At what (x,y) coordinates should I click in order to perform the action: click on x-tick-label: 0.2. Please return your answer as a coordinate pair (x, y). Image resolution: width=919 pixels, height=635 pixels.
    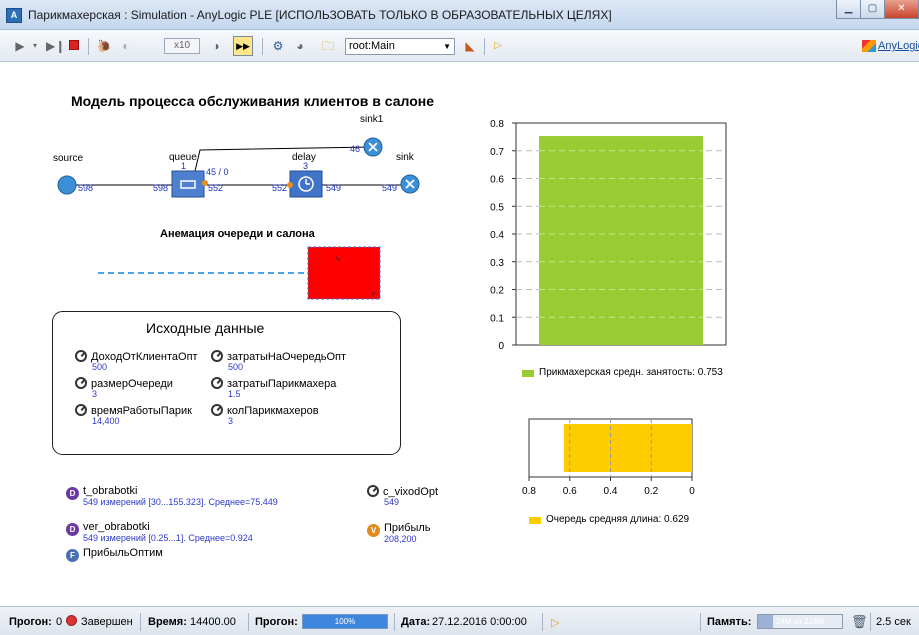
    Looking at the image, I should click on (651, 491).